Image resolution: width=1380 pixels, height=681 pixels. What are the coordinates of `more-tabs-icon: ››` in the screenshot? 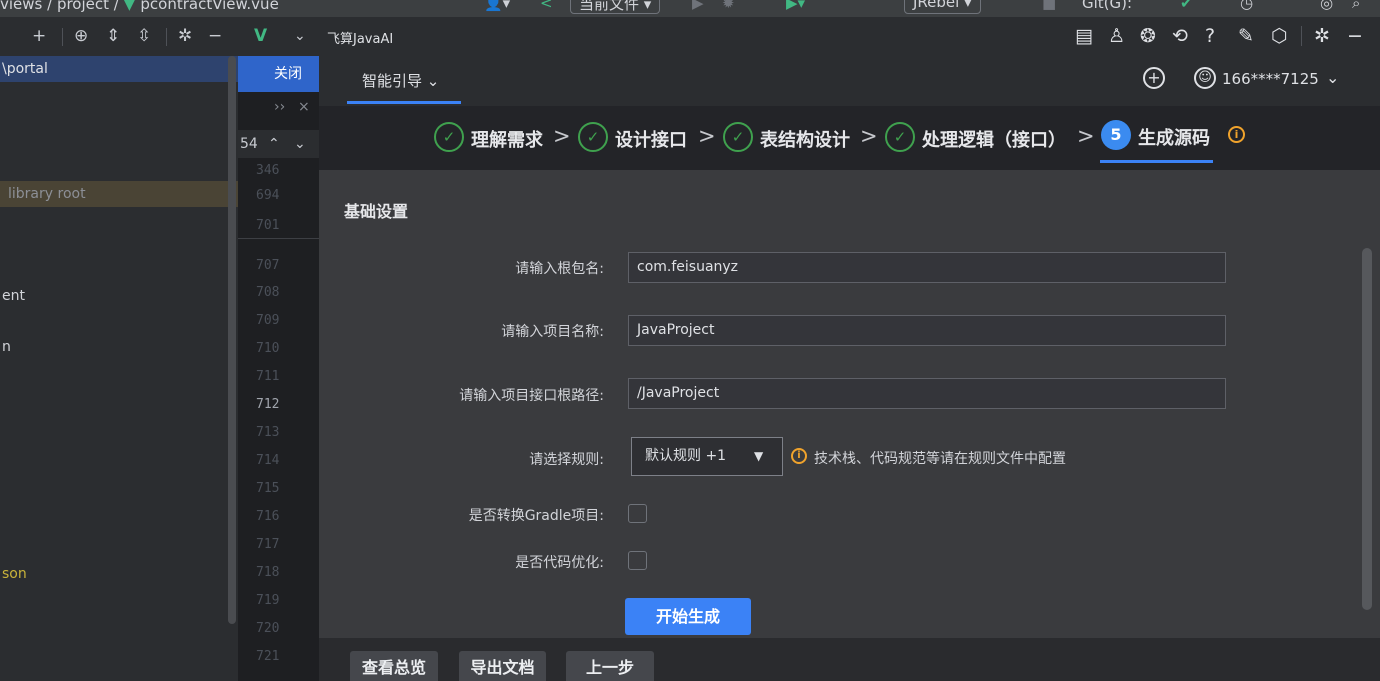 It's located at (279, 107).